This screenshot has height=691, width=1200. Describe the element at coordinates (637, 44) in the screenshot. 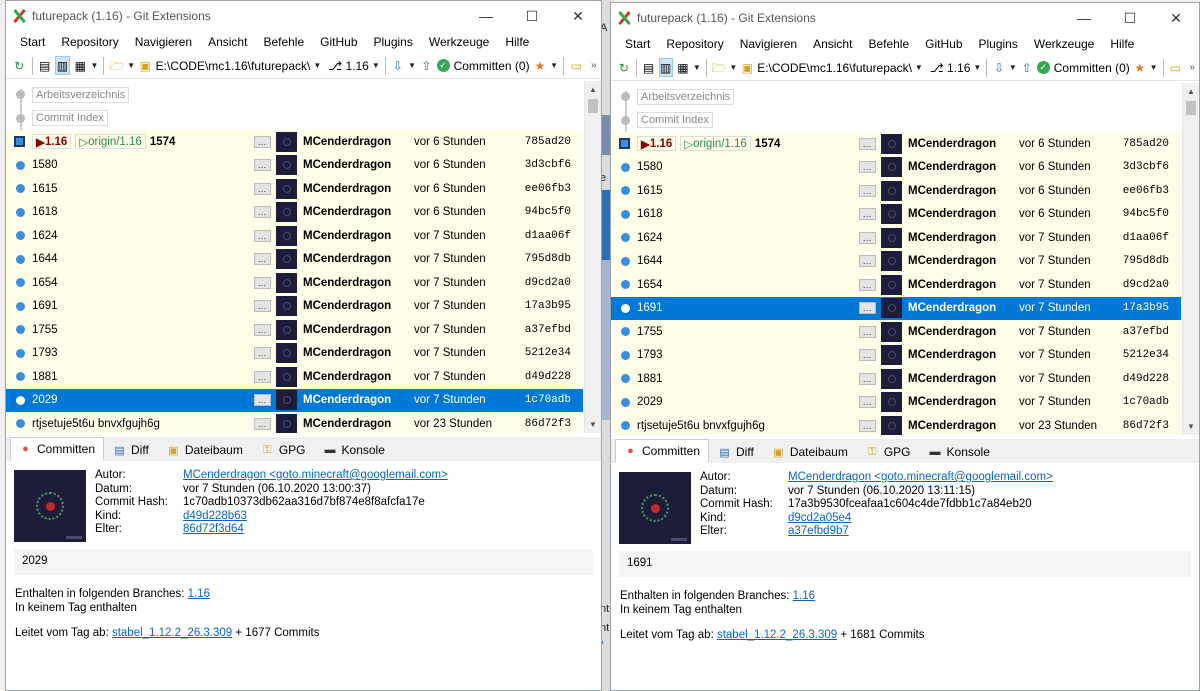

I see `menu-item-start: Start` at that location.